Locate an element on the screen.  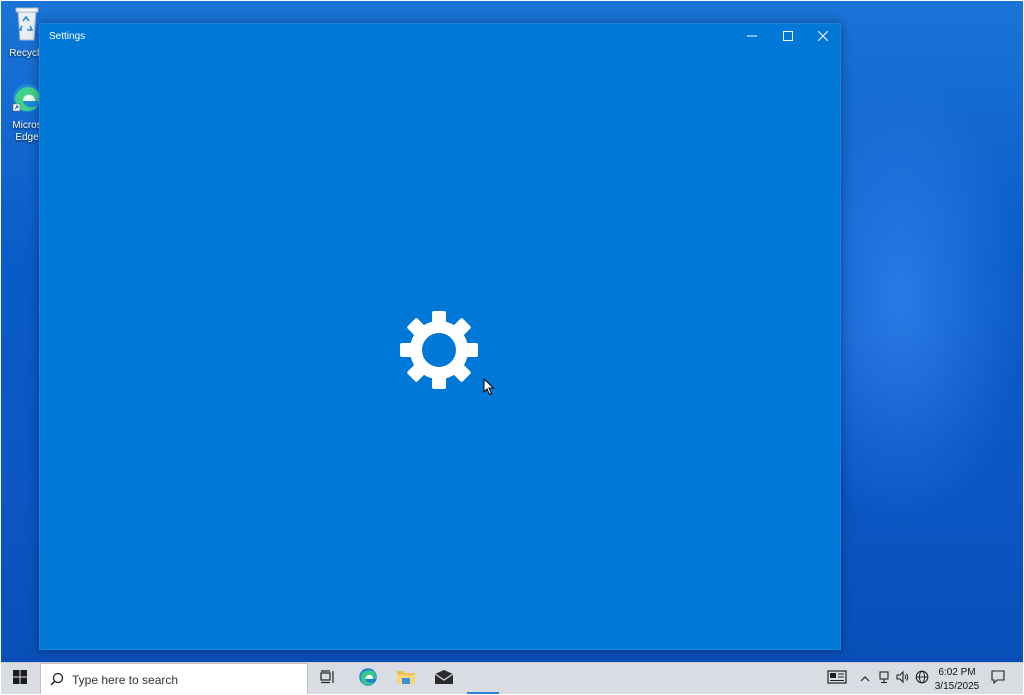
task-view-button is located at coordinates (328, 679).